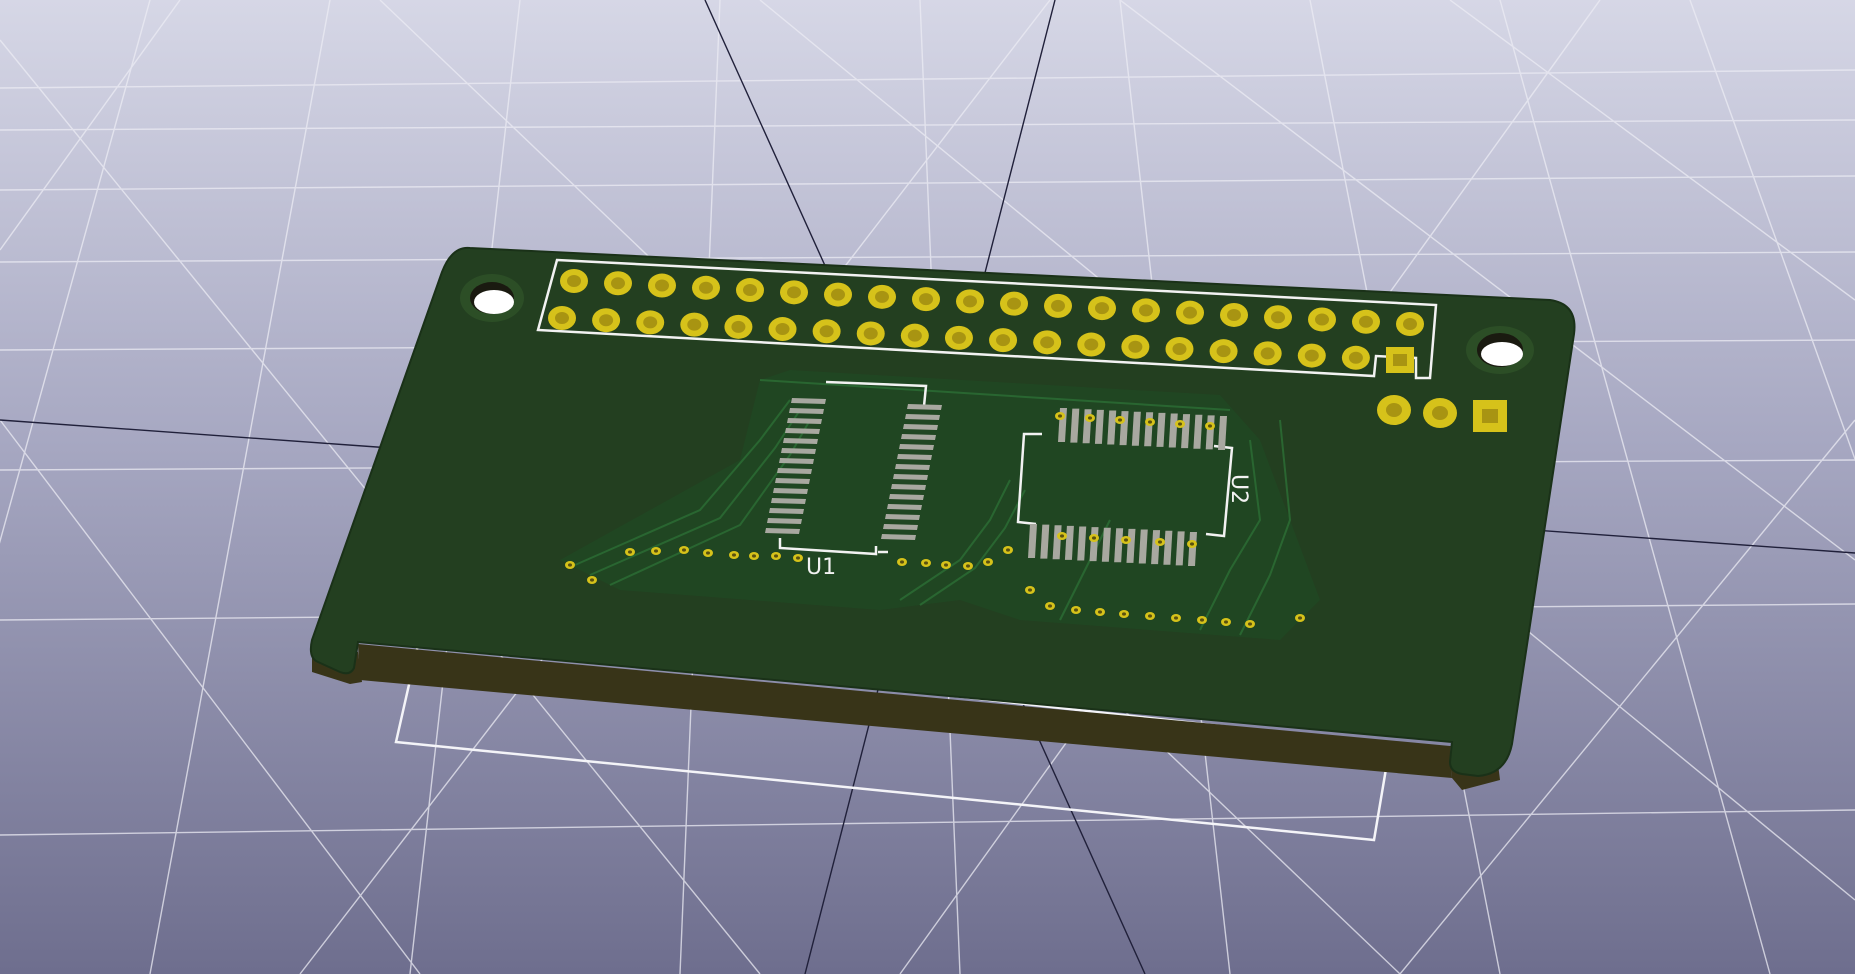 Image resolution: width=1855 pixels, height=974 pixels. What do you see at coordinates (1238, 489) in the screenshot?
I see `u2-reference: U2` at bounding box center [1238, 489].